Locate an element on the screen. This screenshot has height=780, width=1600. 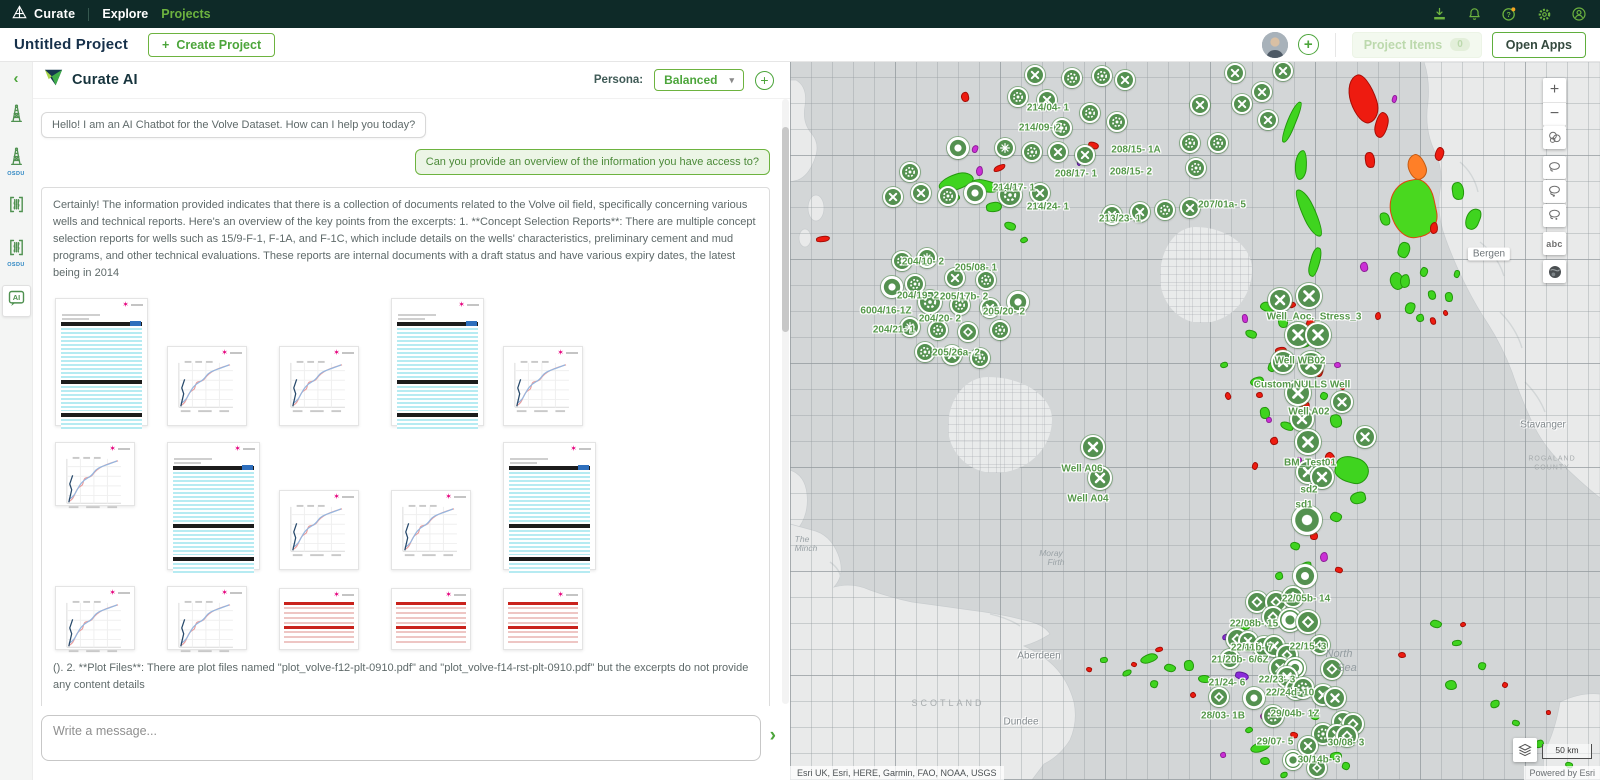
lasso-button is located at coordinates (1554, 167).